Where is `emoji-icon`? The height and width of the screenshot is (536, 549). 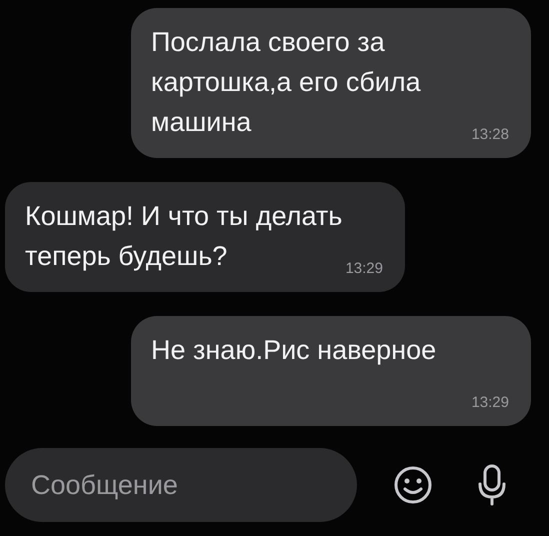 emoji-icon is located at coordinates (413, 485).